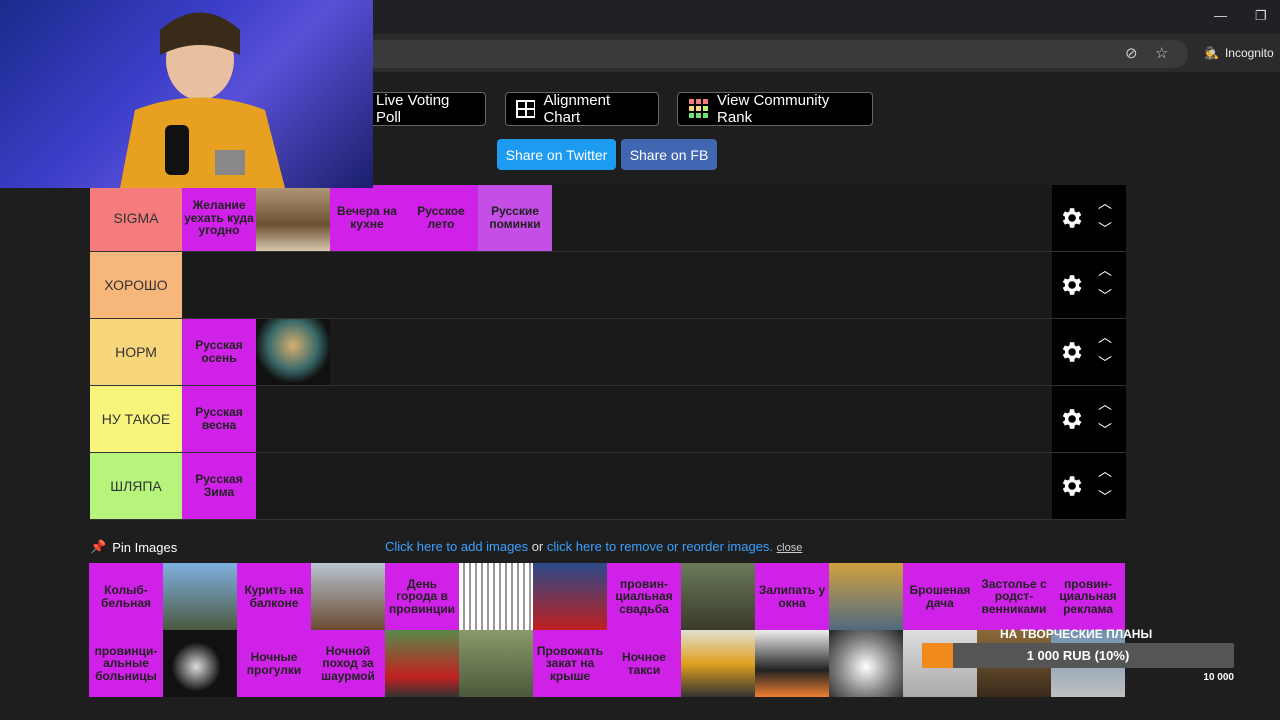  I want to click on webcam-overlay, so click(186, 94).